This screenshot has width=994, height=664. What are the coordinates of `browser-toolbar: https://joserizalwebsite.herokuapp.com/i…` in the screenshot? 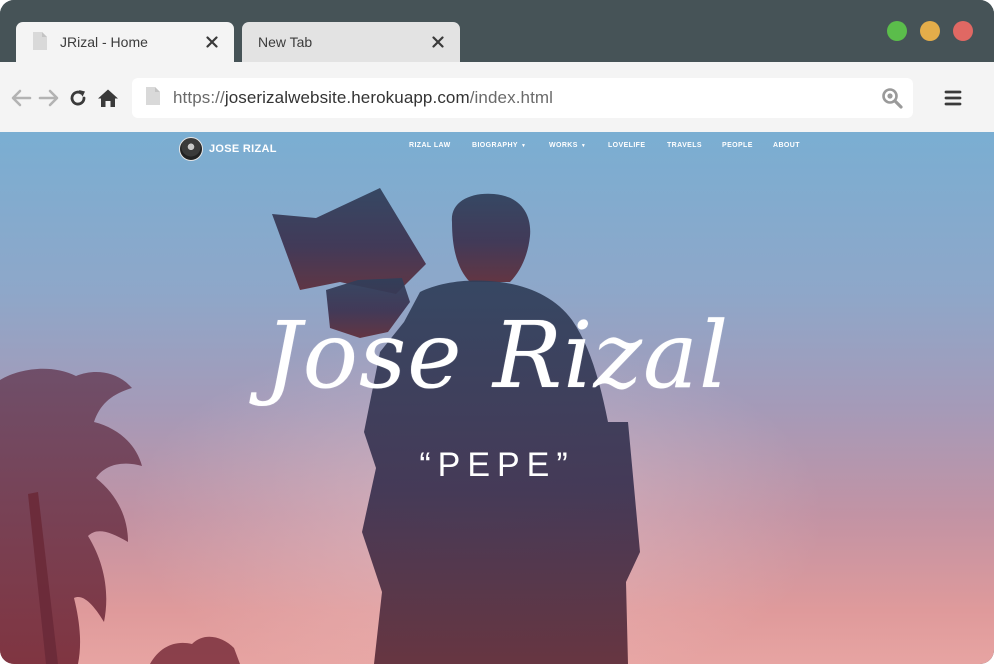 It's located at (497, 97).